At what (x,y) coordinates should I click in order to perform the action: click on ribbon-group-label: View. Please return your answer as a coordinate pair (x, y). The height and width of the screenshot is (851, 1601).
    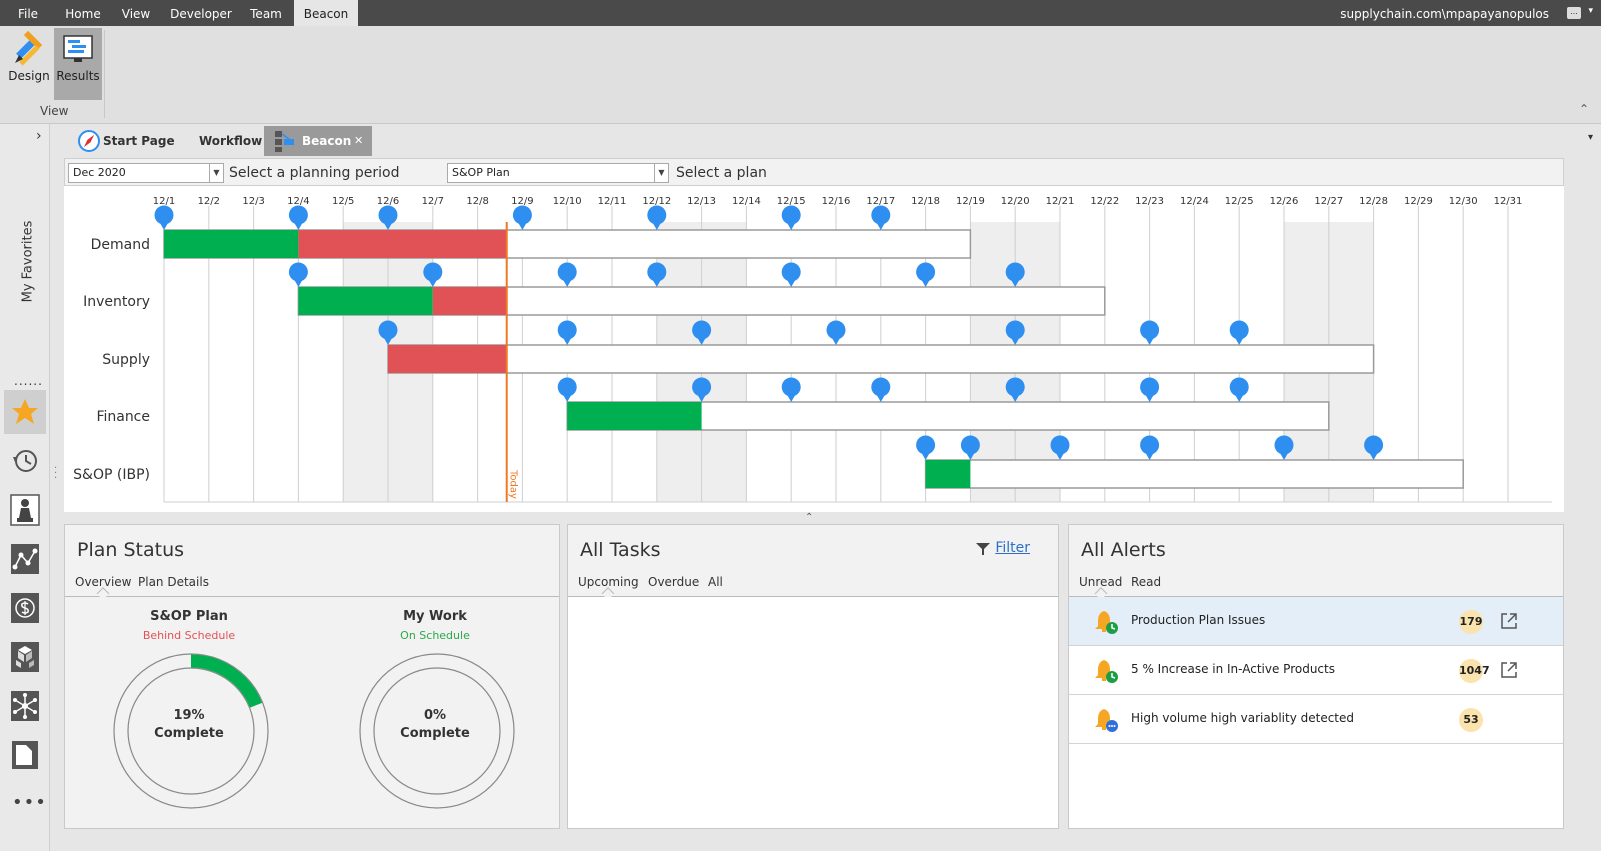
    Looking at the image, I should click on (54, 111).